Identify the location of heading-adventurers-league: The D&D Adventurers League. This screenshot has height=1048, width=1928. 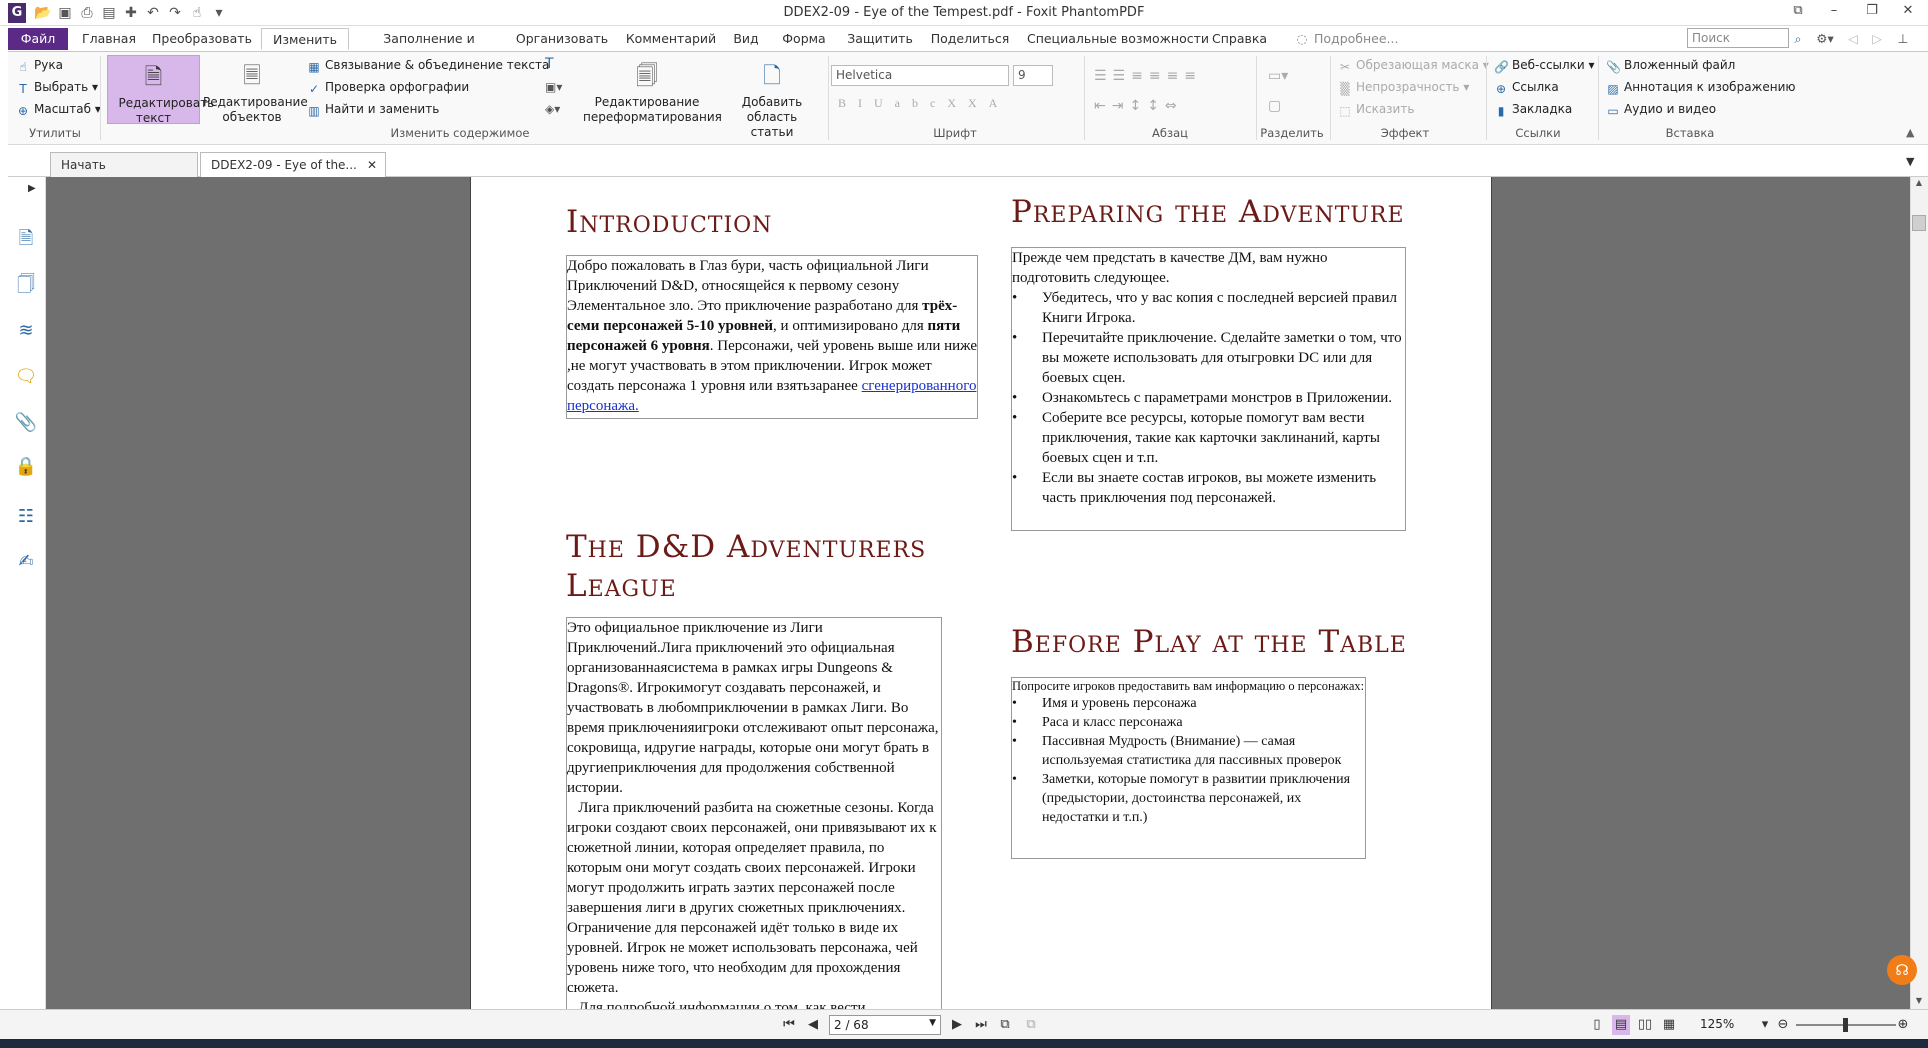
(766, 567).